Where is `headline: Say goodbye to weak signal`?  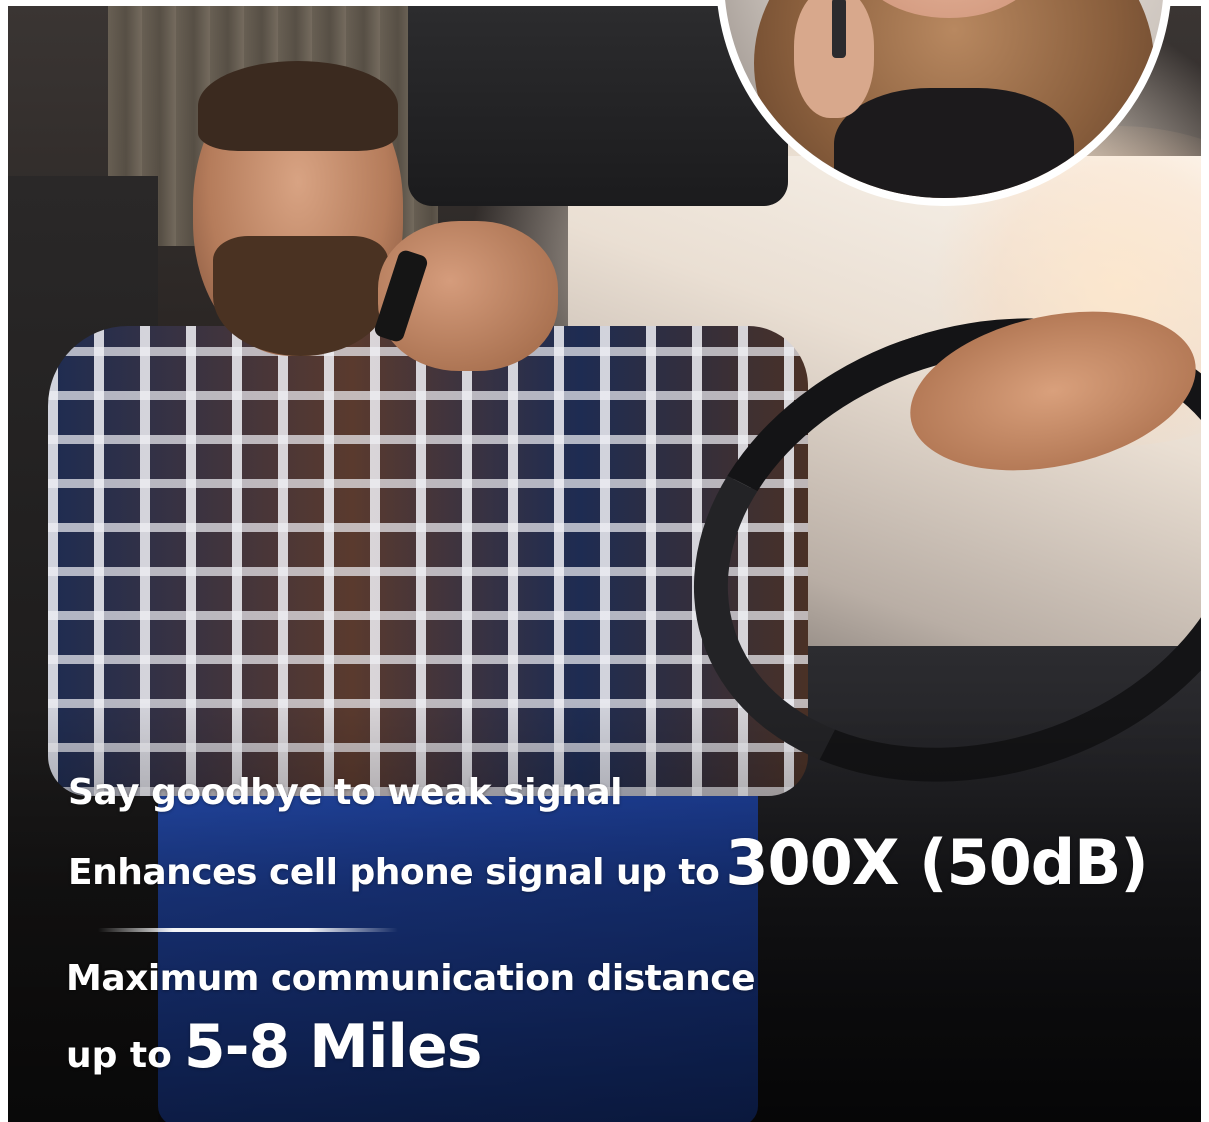 headline: Say goodbye to weak signal is located at coordinates (345, 792).